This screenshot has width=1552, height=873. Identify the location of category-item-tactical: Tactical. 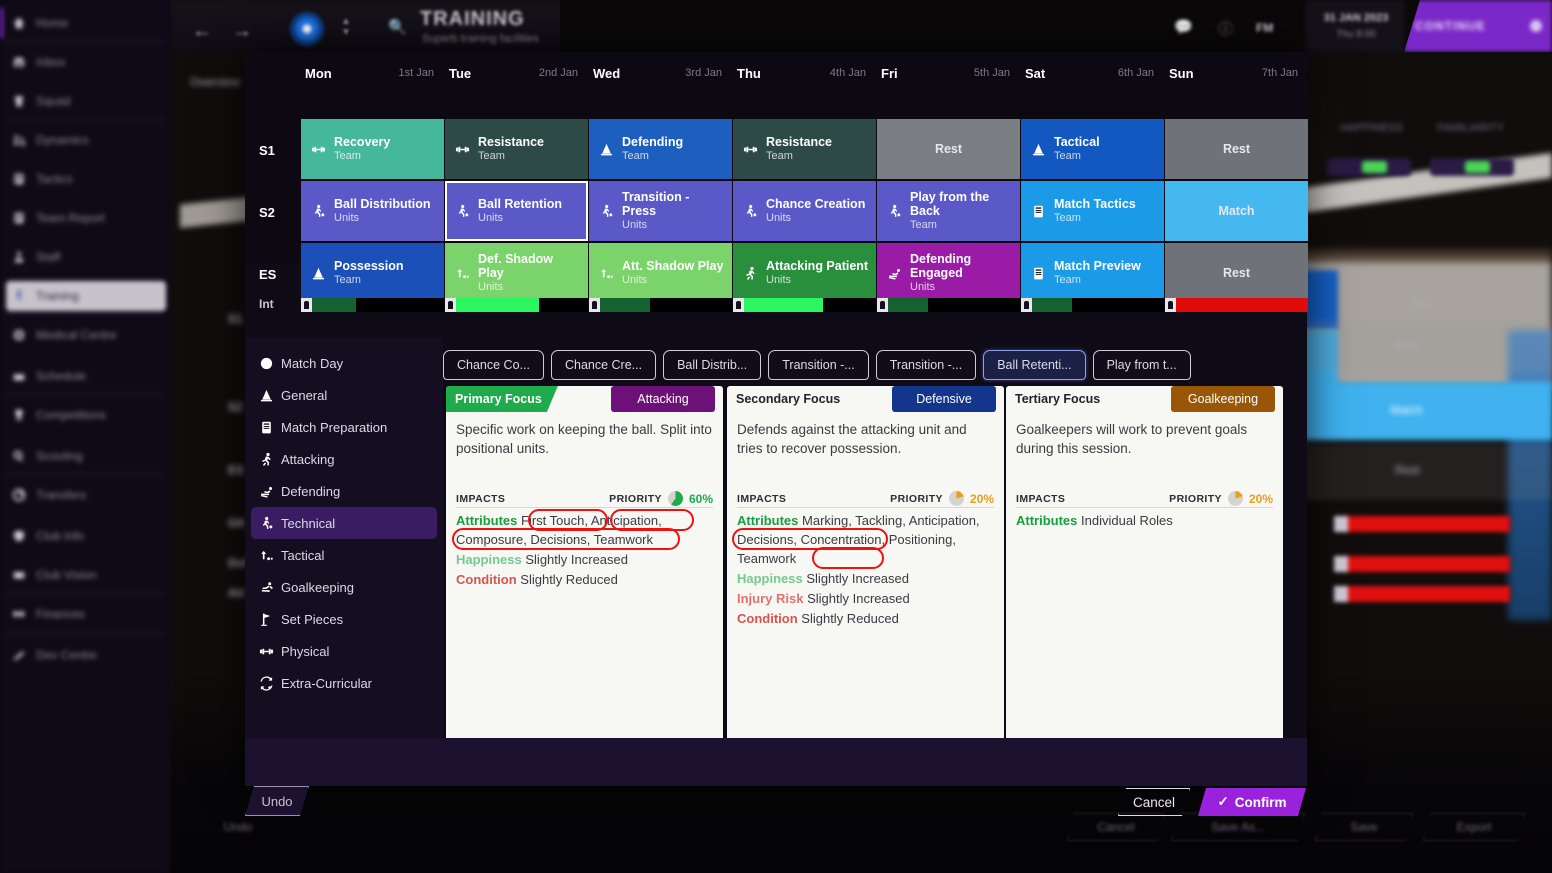
(344, 555).